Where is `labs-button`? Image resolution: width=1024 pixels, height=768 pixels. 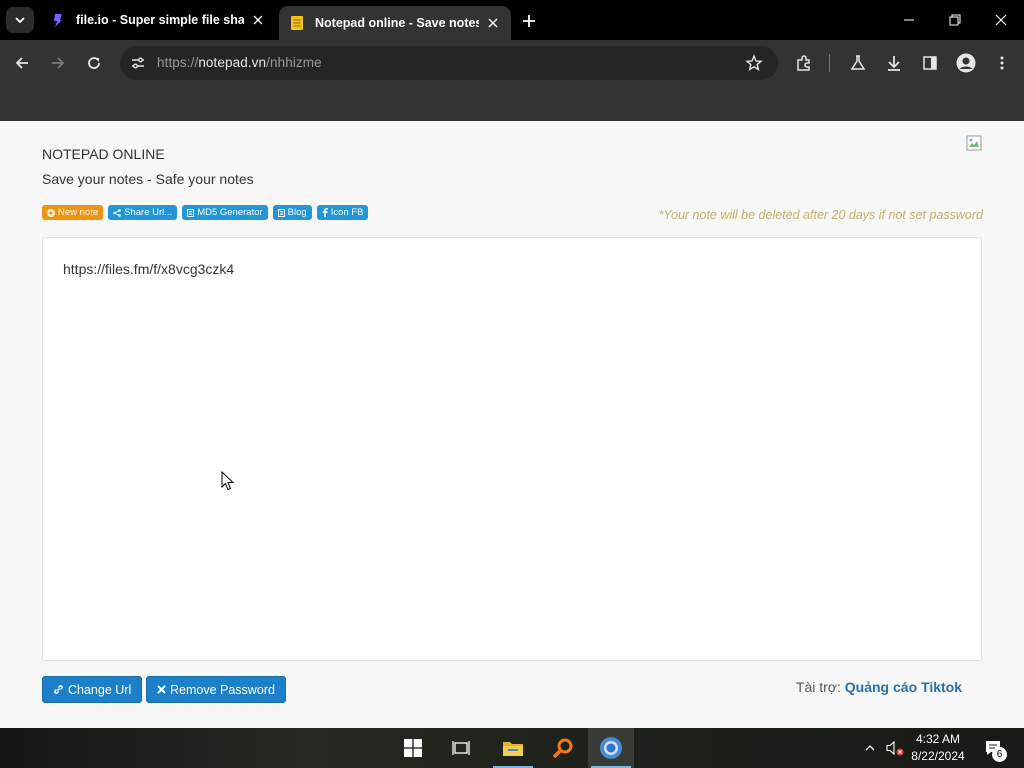
labs-button is located at coordinates (858, 63).